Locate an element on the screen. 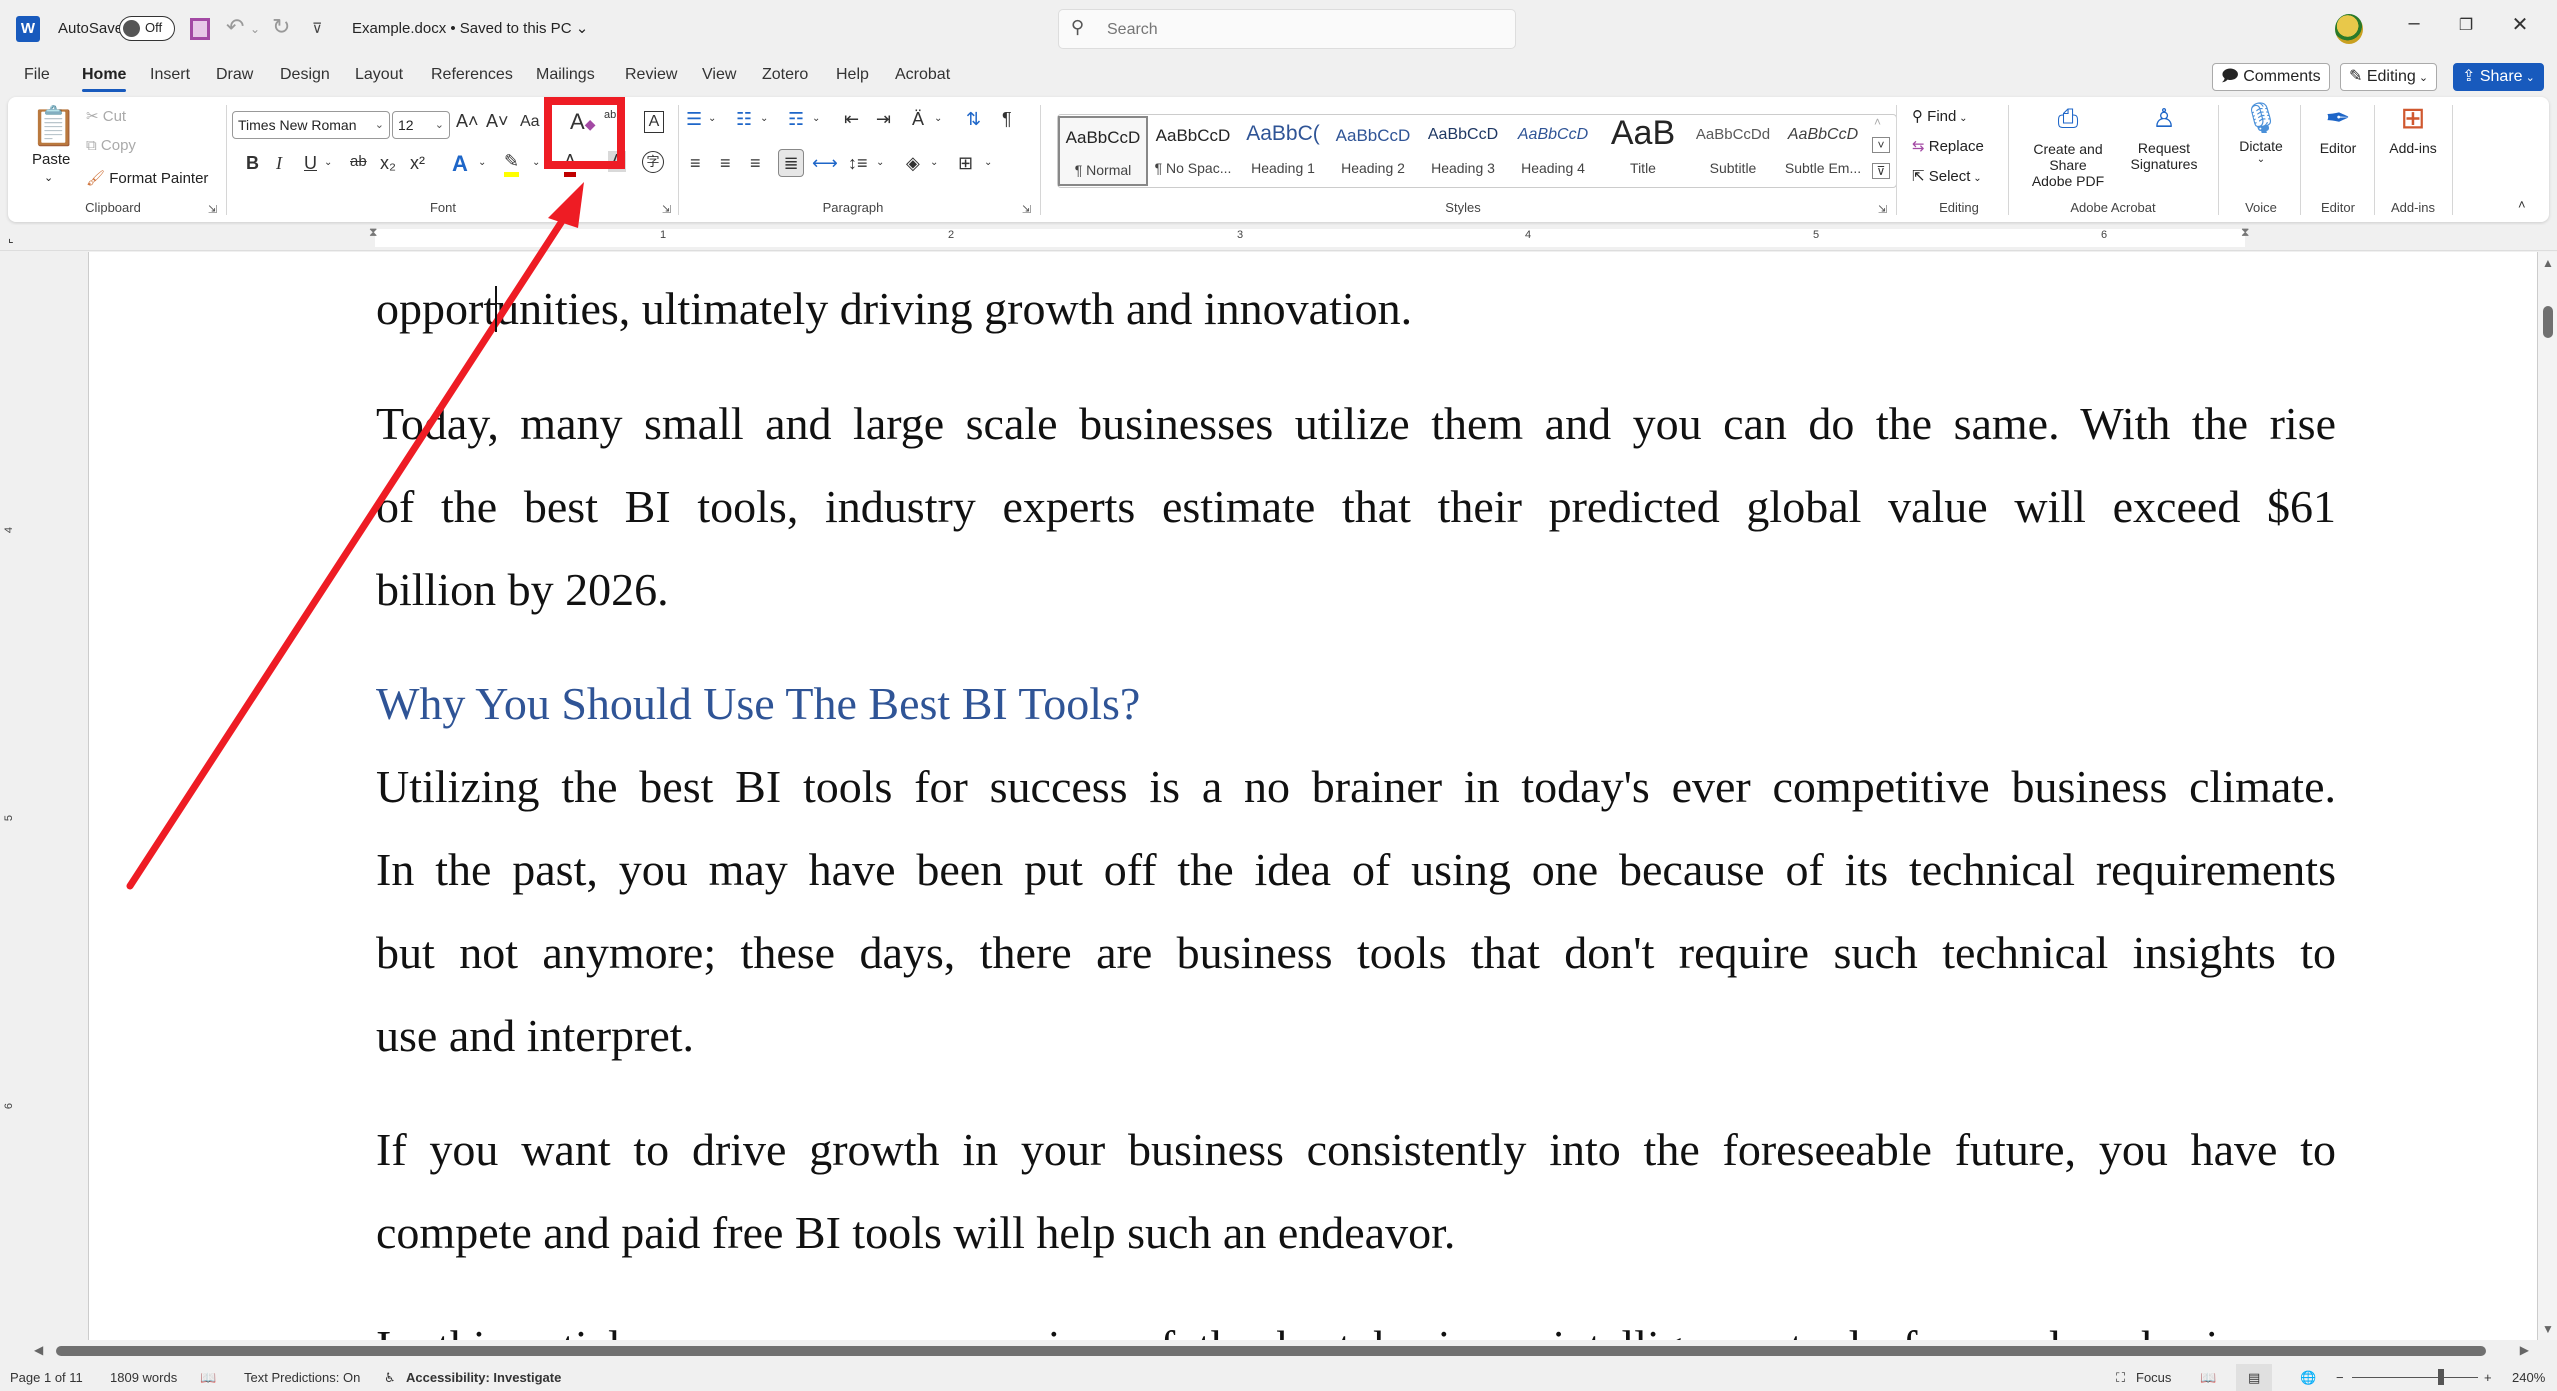 This screenshot has width=2557, height=1391. align-center-icon: ≡ is located at coordinates (725, 163).